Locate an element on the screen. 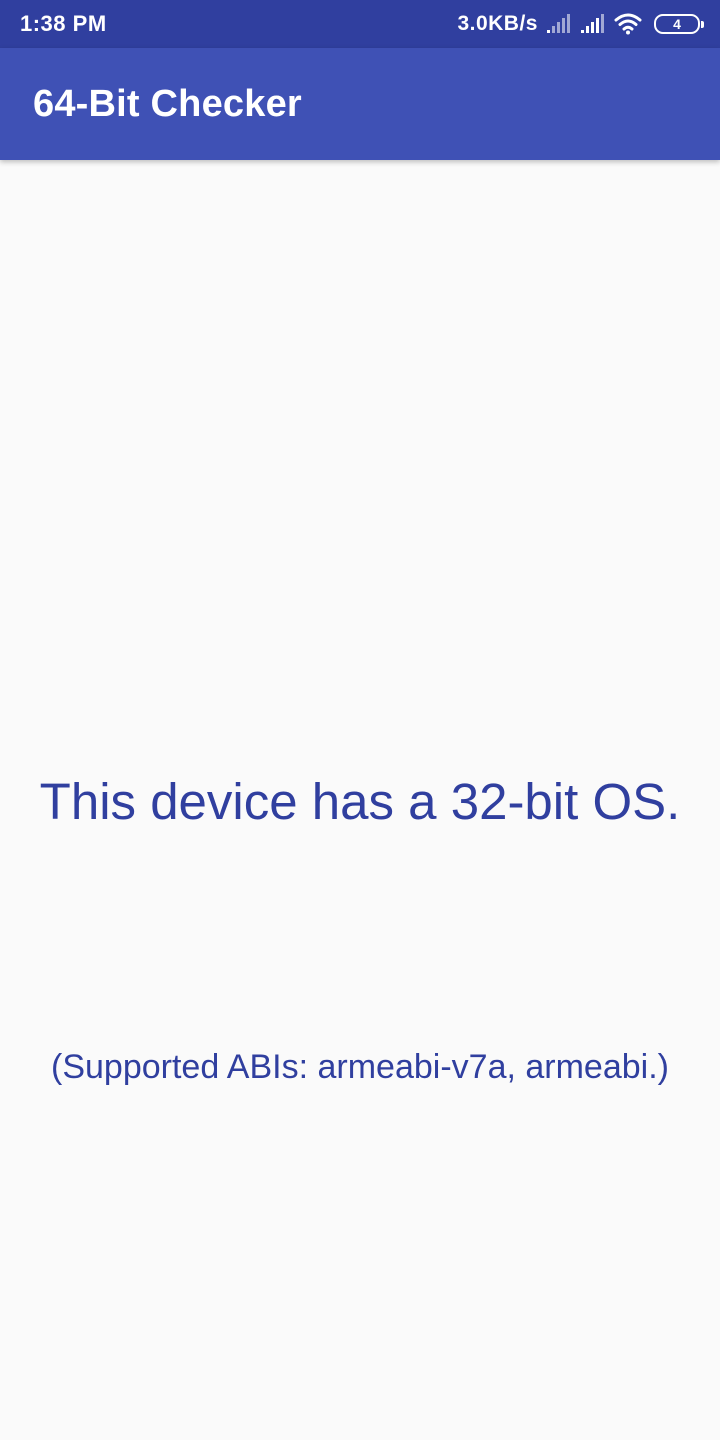 This screenshot has height=1440, width=720. battery-nub is located at coordinates (702, 24).